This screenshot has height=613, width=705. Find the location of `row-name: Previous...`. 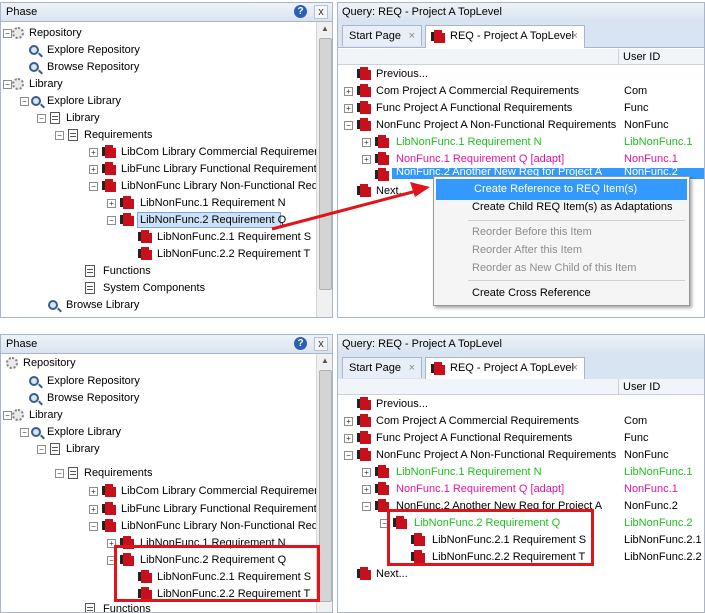

row-name: Previous... is located at coordinates (402, 404).